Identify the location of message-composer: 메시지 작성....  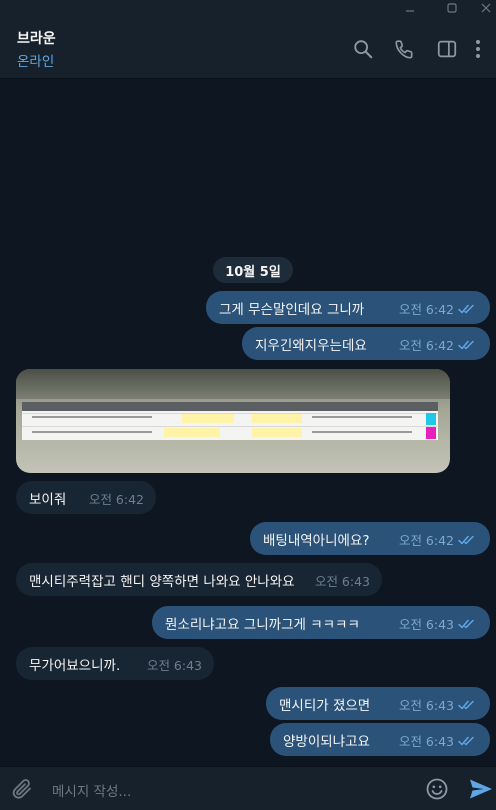
(248, 788).